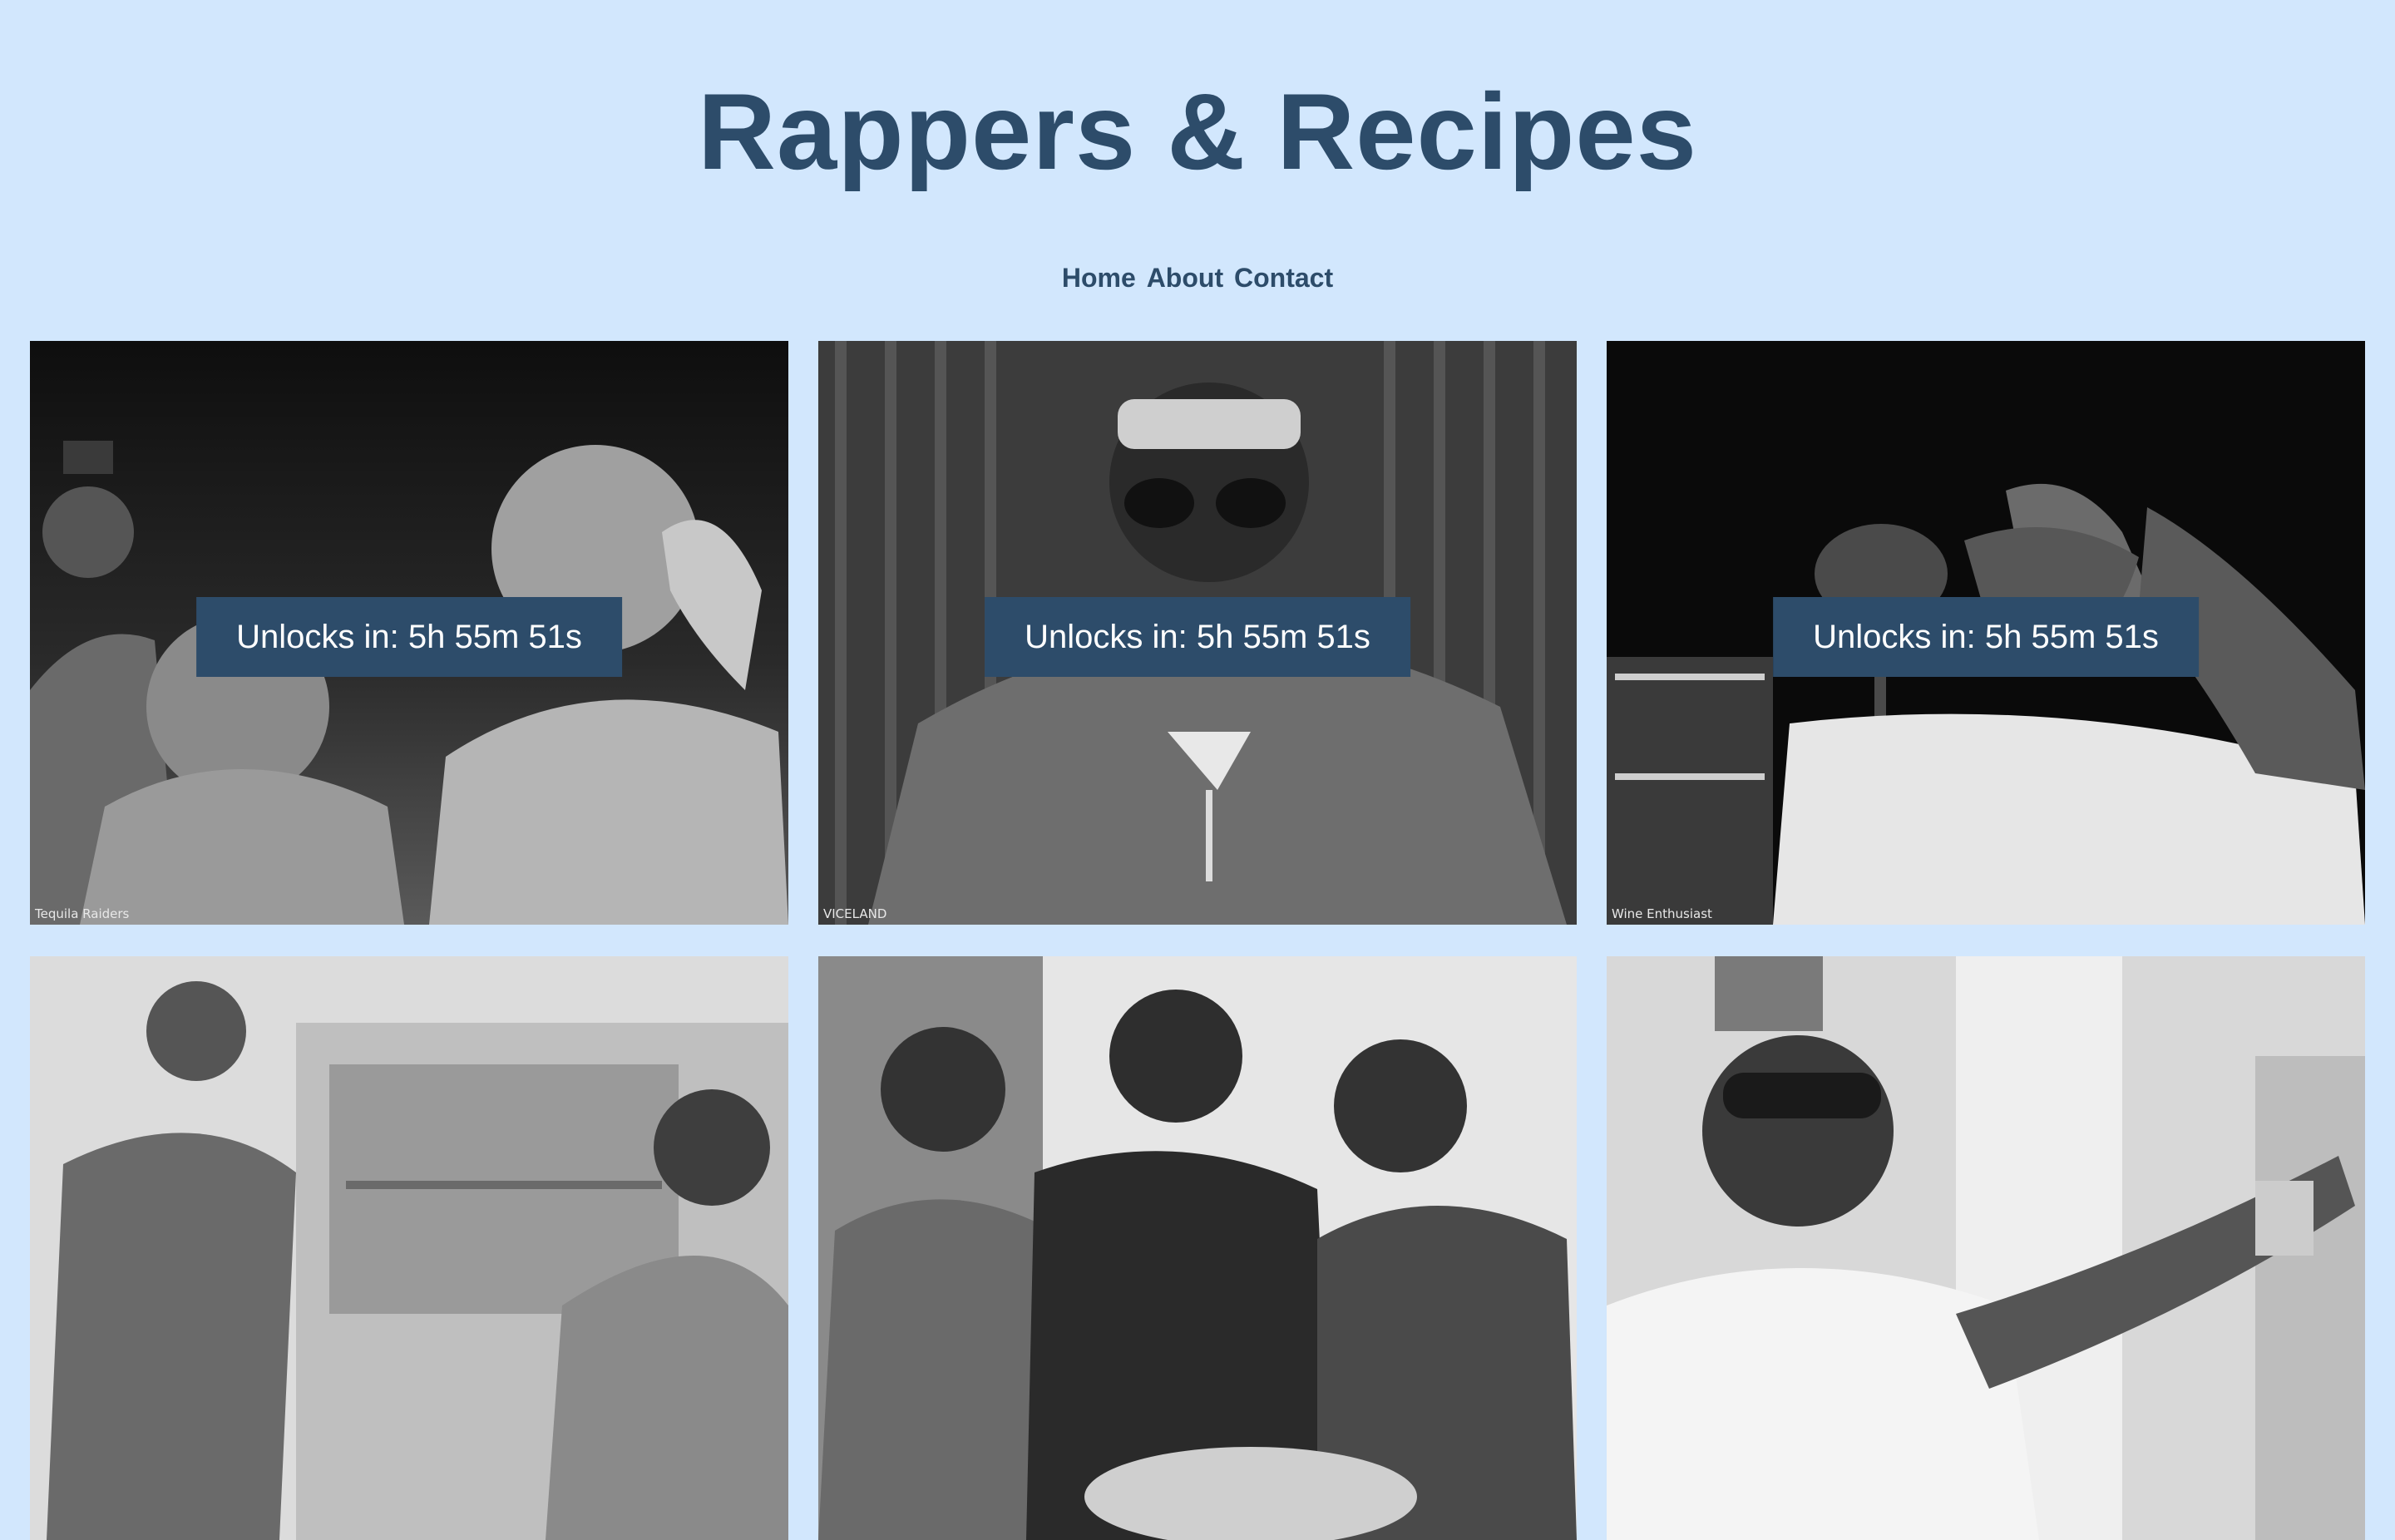  What do you see at coordinates (1283, 278) in the screenshot?
I see `nav-contact-link: Contact` at bounding box center [1283, 278].